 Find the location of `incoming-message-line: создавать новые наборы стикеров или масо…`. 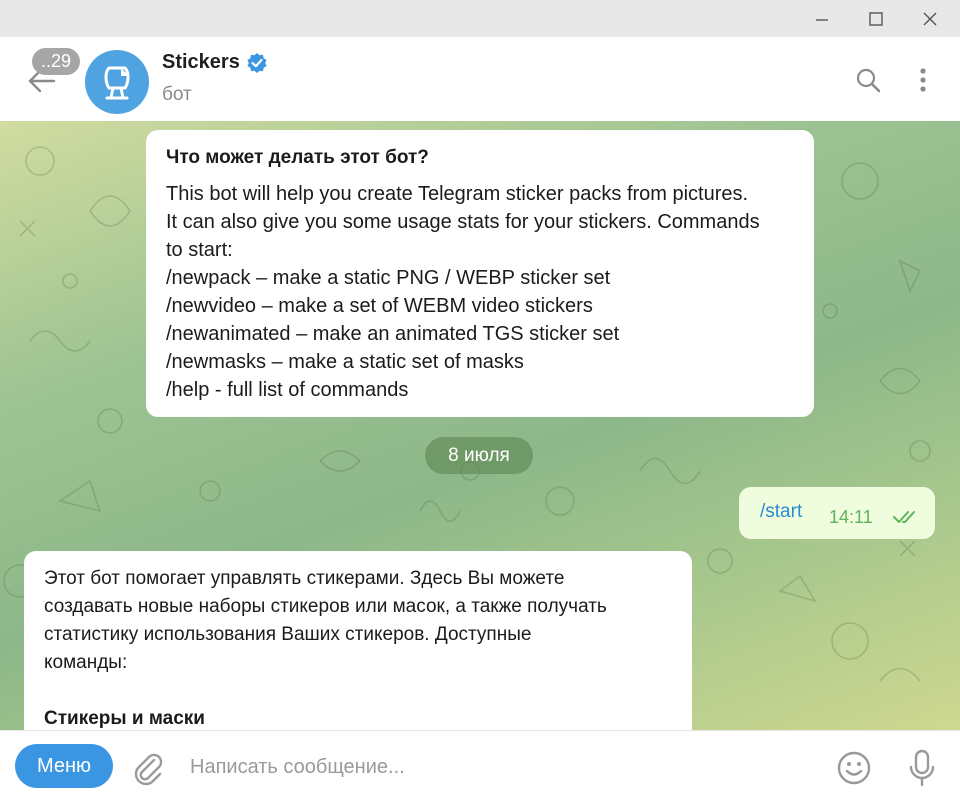

incoming-message-line: создавать новые наборы стикеров или масо… is located at coordinates (325, 606).